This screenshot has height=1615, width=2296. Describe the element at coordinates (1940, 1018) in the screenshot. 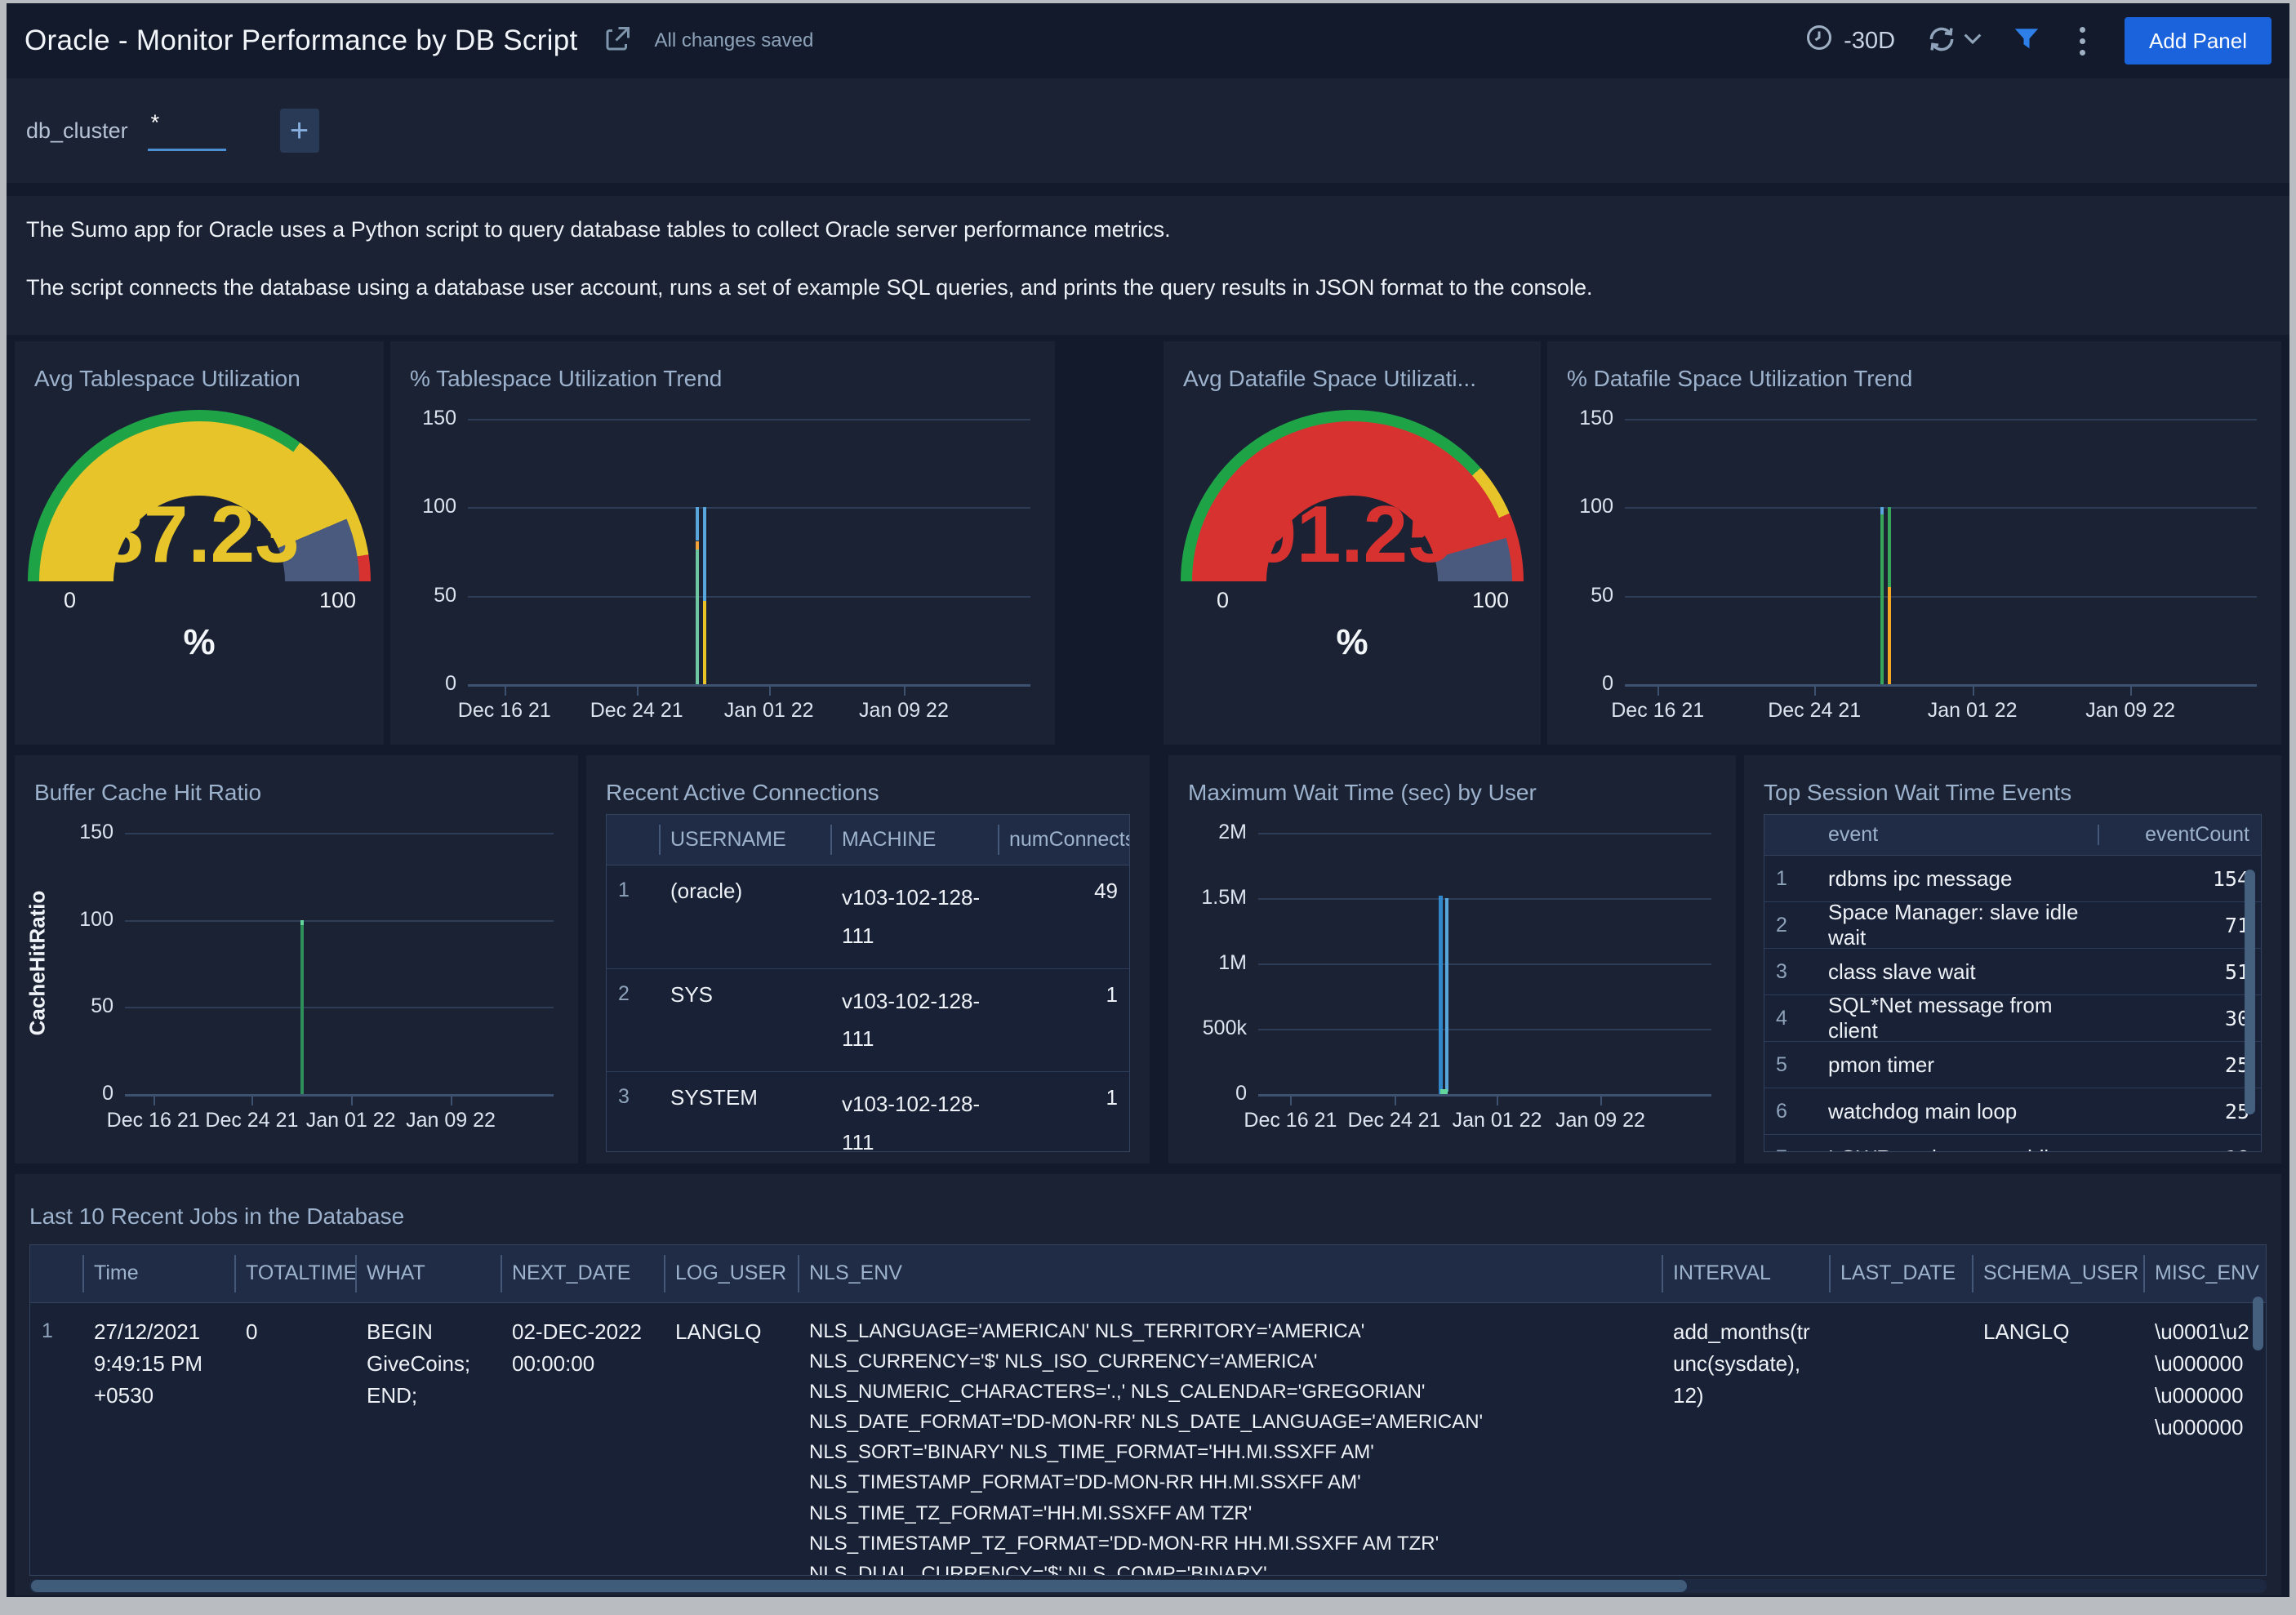

I see `table-cell: SQL*Net message from client` at that location.